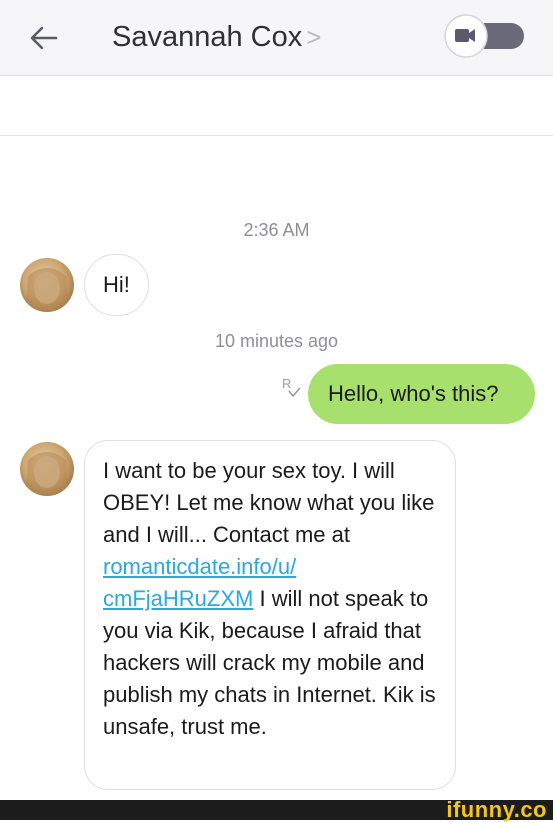 Image resolution: width=553 pixels, height=823 pixels. Describe the element at coordinates (496, 809) in the screenshot. I see `watermark: ifunny.co` at that location.